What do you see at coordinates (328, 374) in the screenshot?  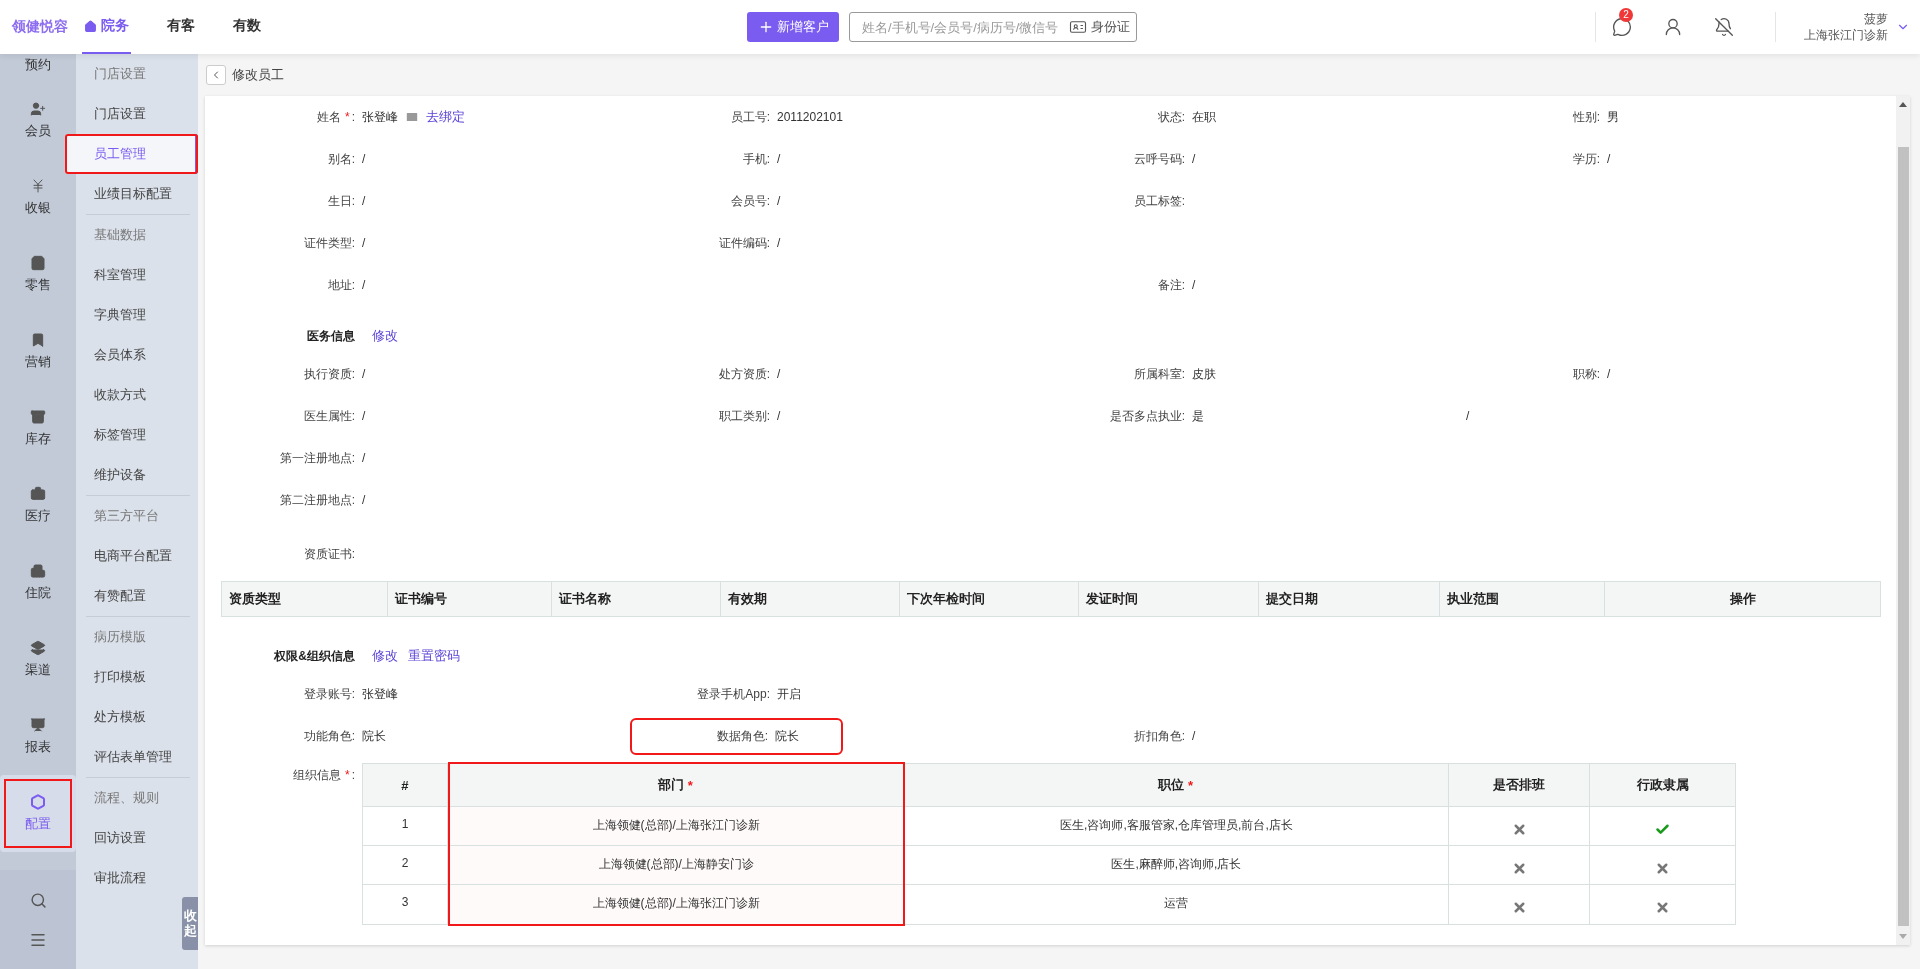 I see `field-label: 执行资质:` at bounding box center [328, 374].